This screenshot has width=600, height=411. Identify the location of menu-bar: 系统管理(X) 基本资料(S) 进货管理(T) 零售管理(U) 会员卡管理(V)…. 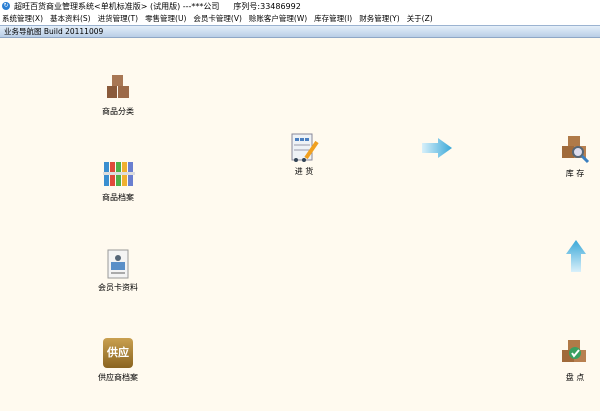
(300, 18).